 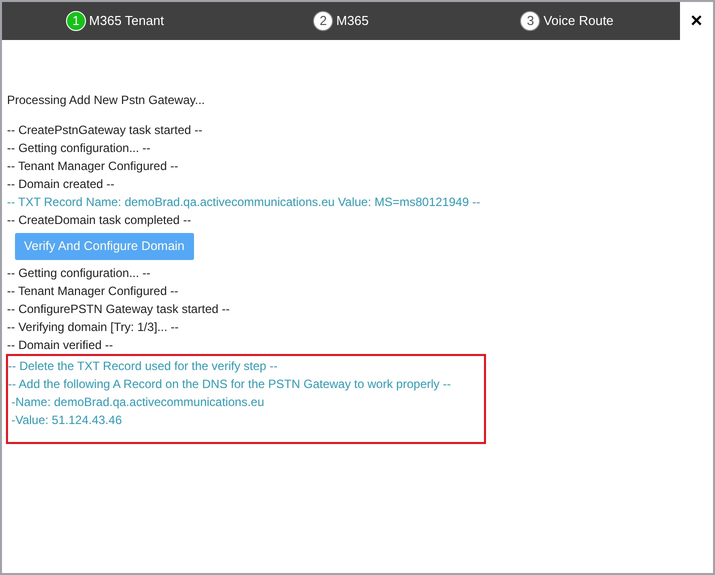 I want to click on log-line: -- Domain created --, so click(x=61, y=184).